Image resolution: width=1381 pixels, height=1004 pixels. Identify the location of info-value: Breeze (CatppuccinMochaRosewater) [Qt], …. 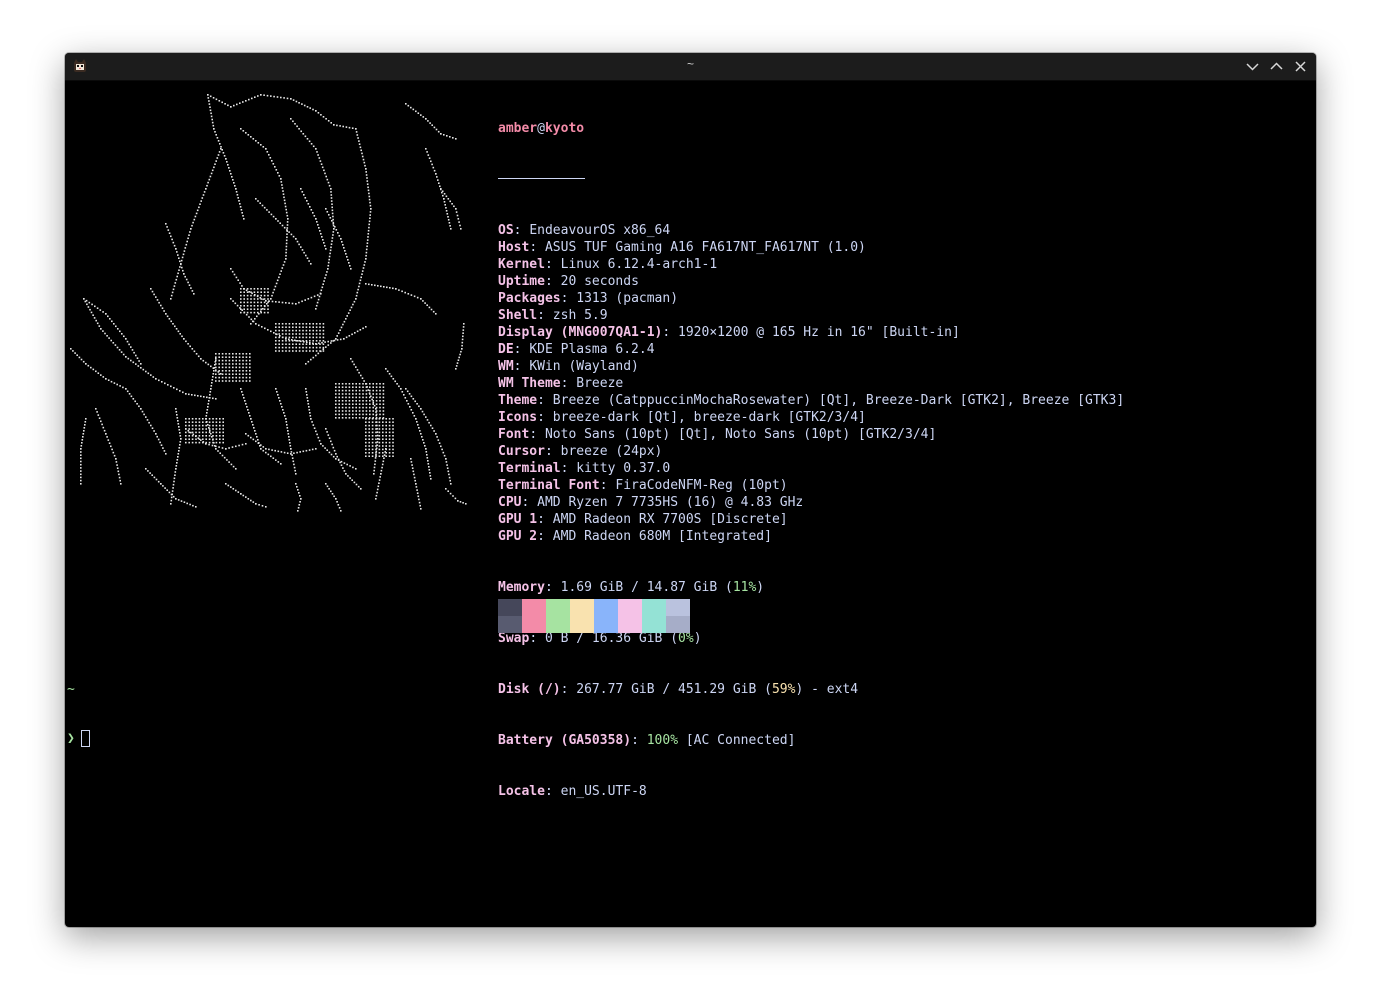
(838, 400).